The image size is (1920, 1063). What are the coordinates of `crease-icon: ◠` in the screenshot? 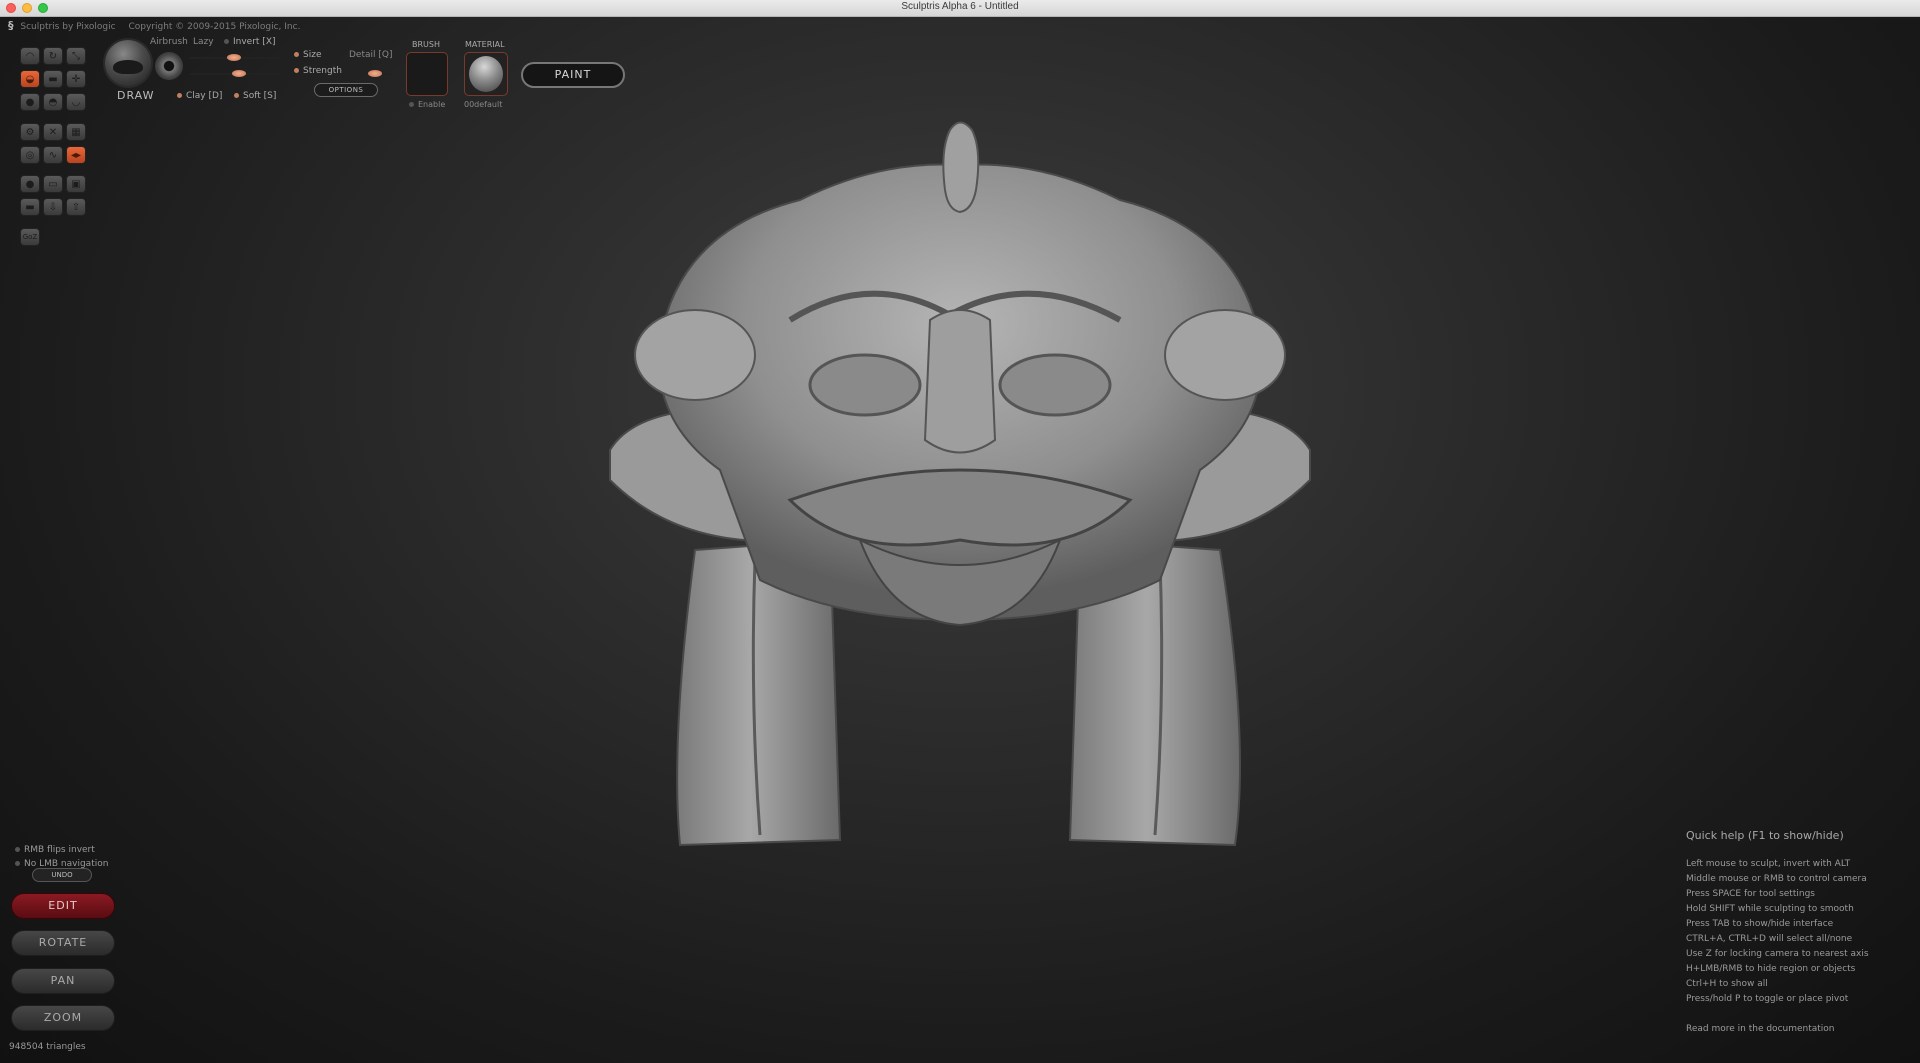 It's located at (30, 56).